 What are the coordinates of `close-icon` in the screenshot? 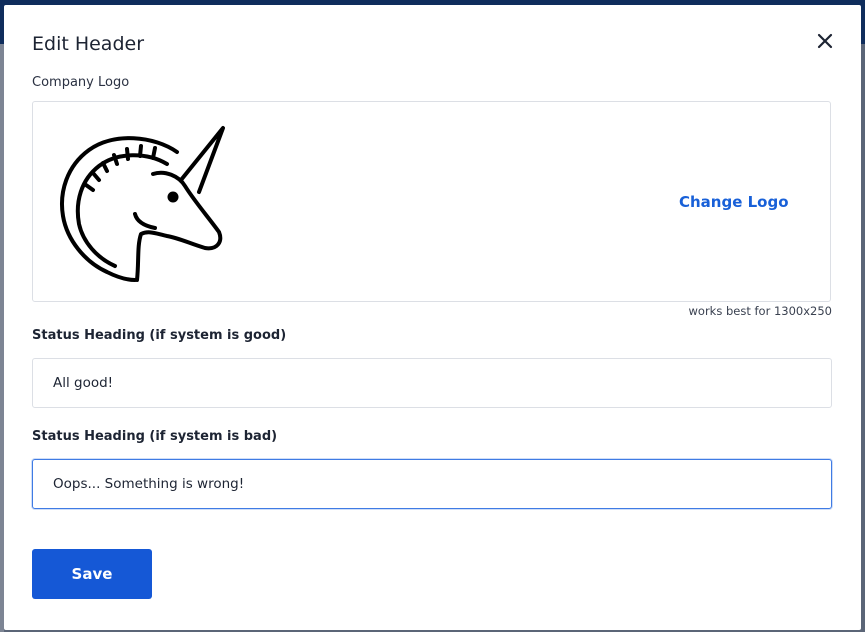 It's located at (825, 41).